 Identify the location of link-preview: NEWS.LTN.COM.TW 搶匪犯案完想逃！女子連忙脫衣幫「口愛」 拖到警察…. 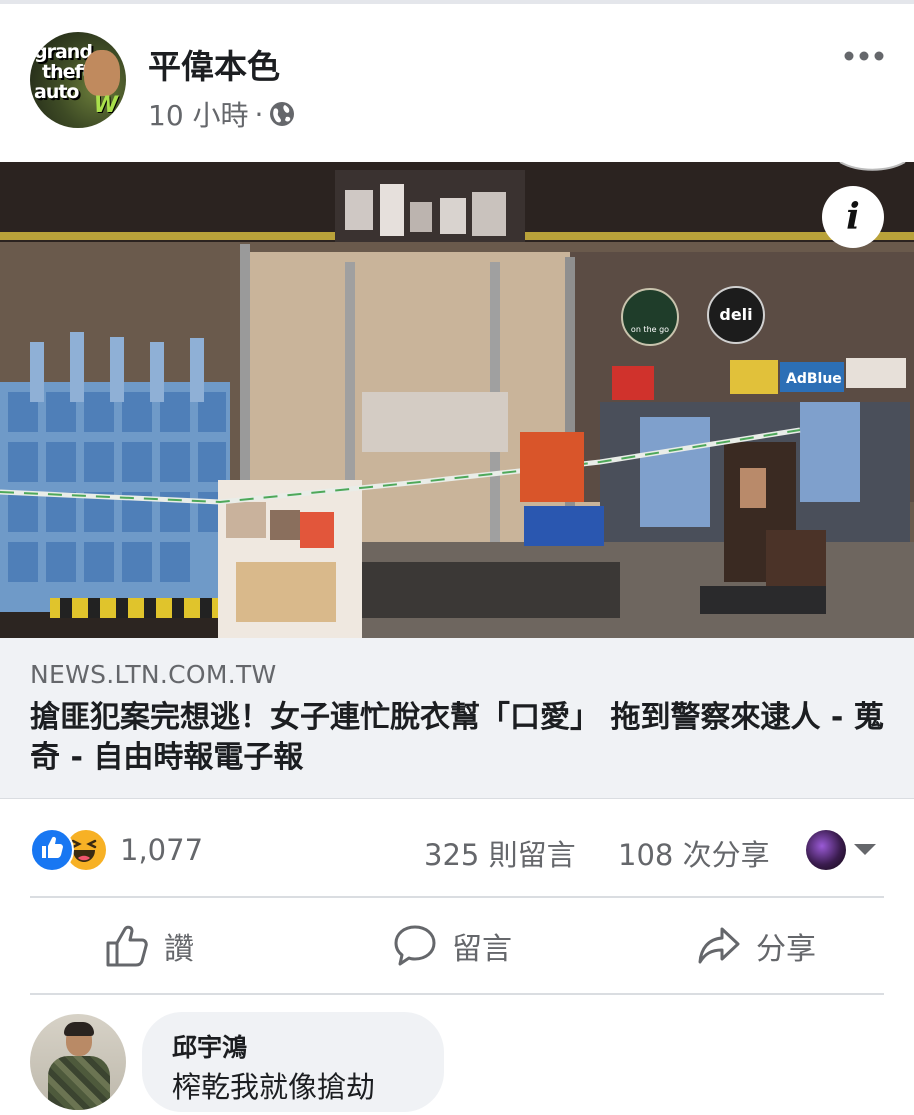
(457, 718).